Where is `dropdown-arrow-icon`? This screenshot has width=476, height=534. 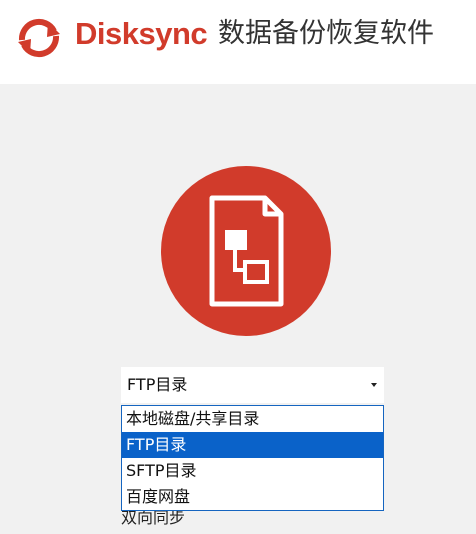 dropdown-arrow-icon is located at coordinates (374, 385).